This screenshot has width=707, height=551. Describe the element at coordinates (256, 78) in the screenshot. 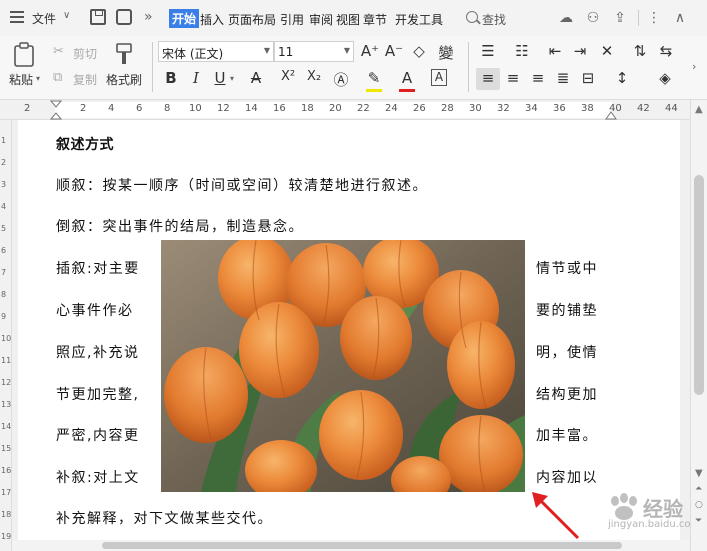

I see `strikethrough-icon: A` at that location.